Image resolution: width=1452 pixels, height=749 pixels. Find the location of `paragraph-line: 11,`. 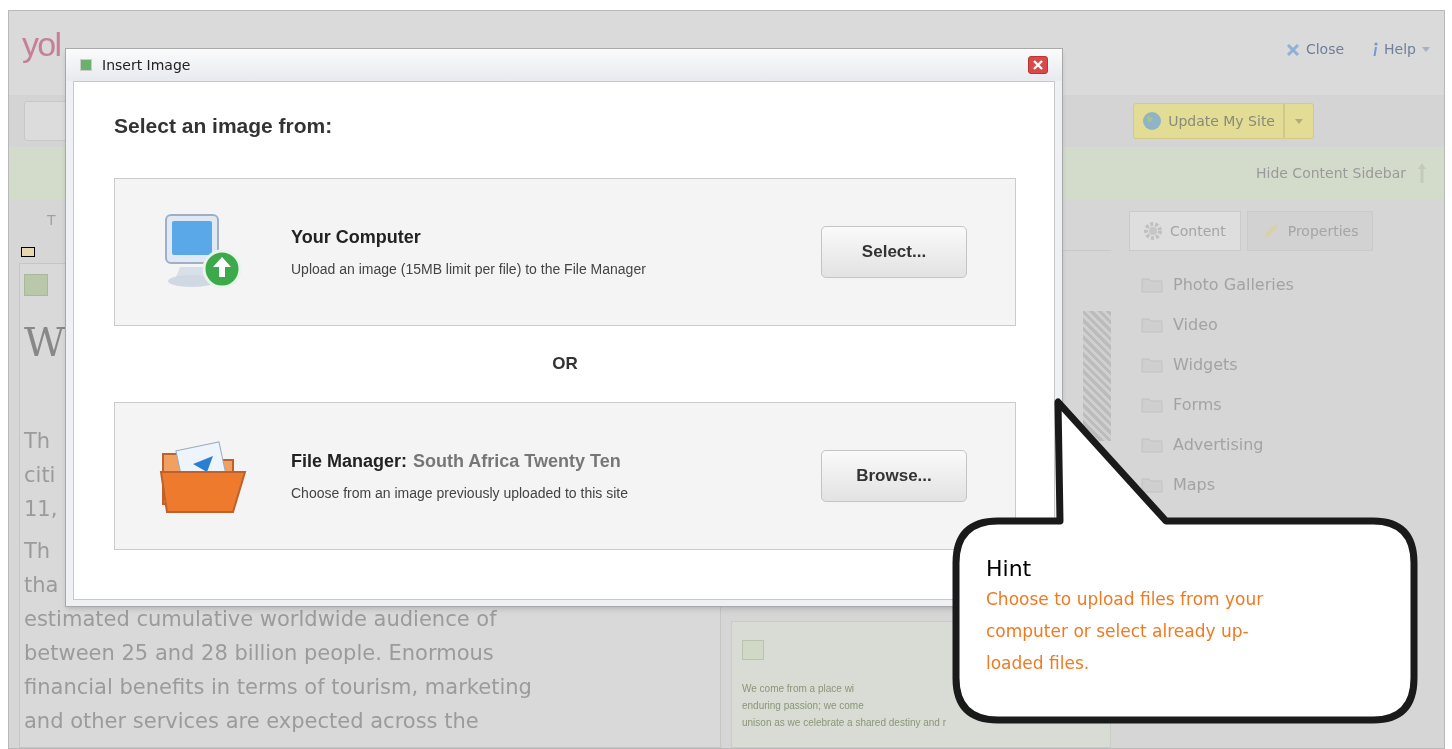

paragraph-line: 11, is located at coordinates (41, 509).